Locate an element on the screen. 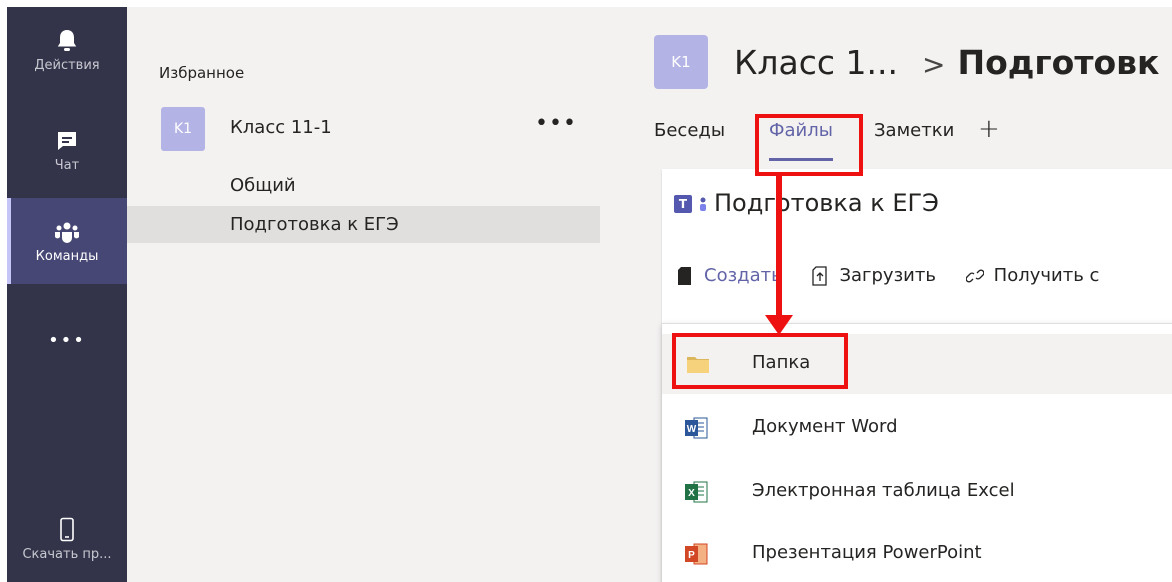 This screenshot has height=582, width=1172. highlight-files-tab is located at coordinates (809, 145).